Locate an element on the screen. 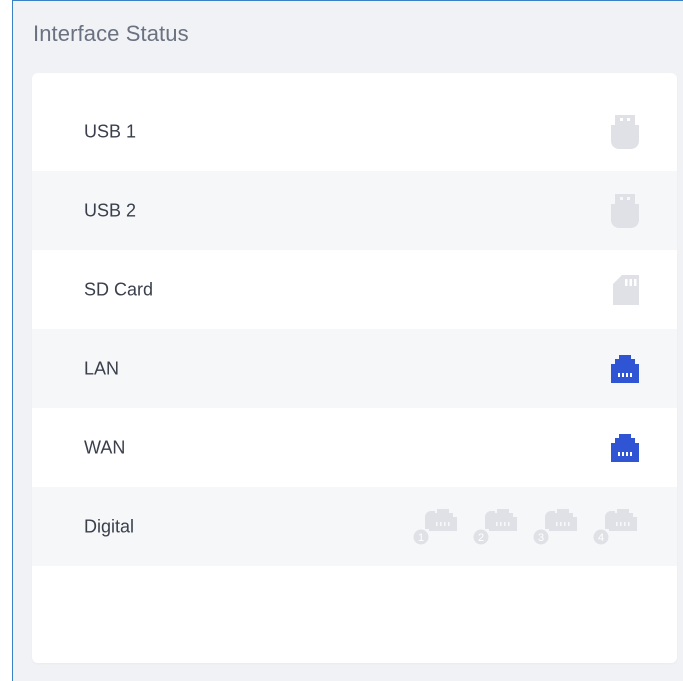 The image size is (683, 681). digital-port-2: 2 is located at coordinates (496, 526).